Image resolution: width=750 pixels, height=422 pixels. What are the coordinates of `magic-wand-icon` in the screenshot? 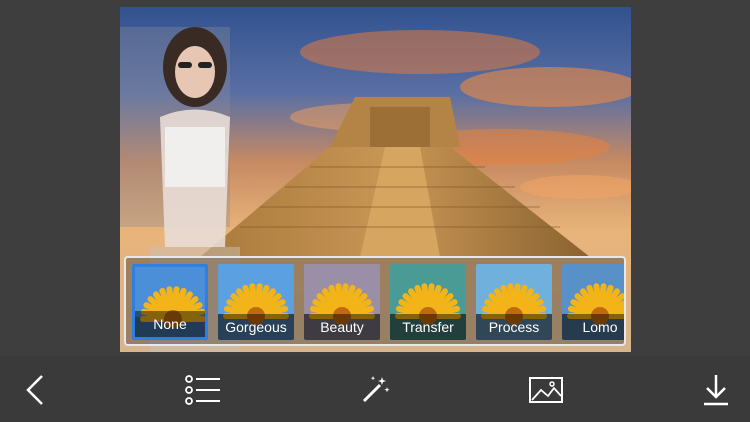 It's located at (376, 389).